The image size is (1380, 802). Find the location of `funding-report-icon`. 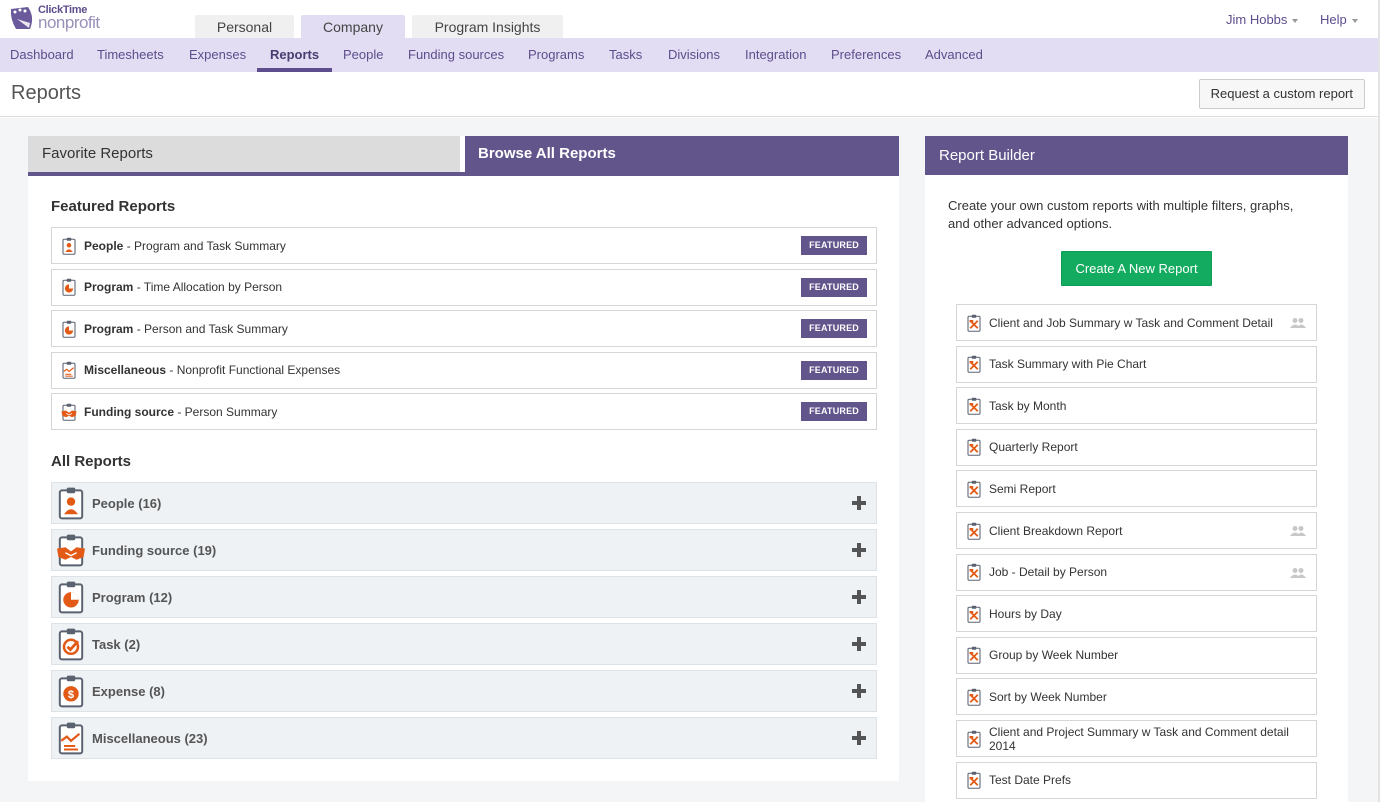

funding-report-icon is located at coordinates (69, 412).